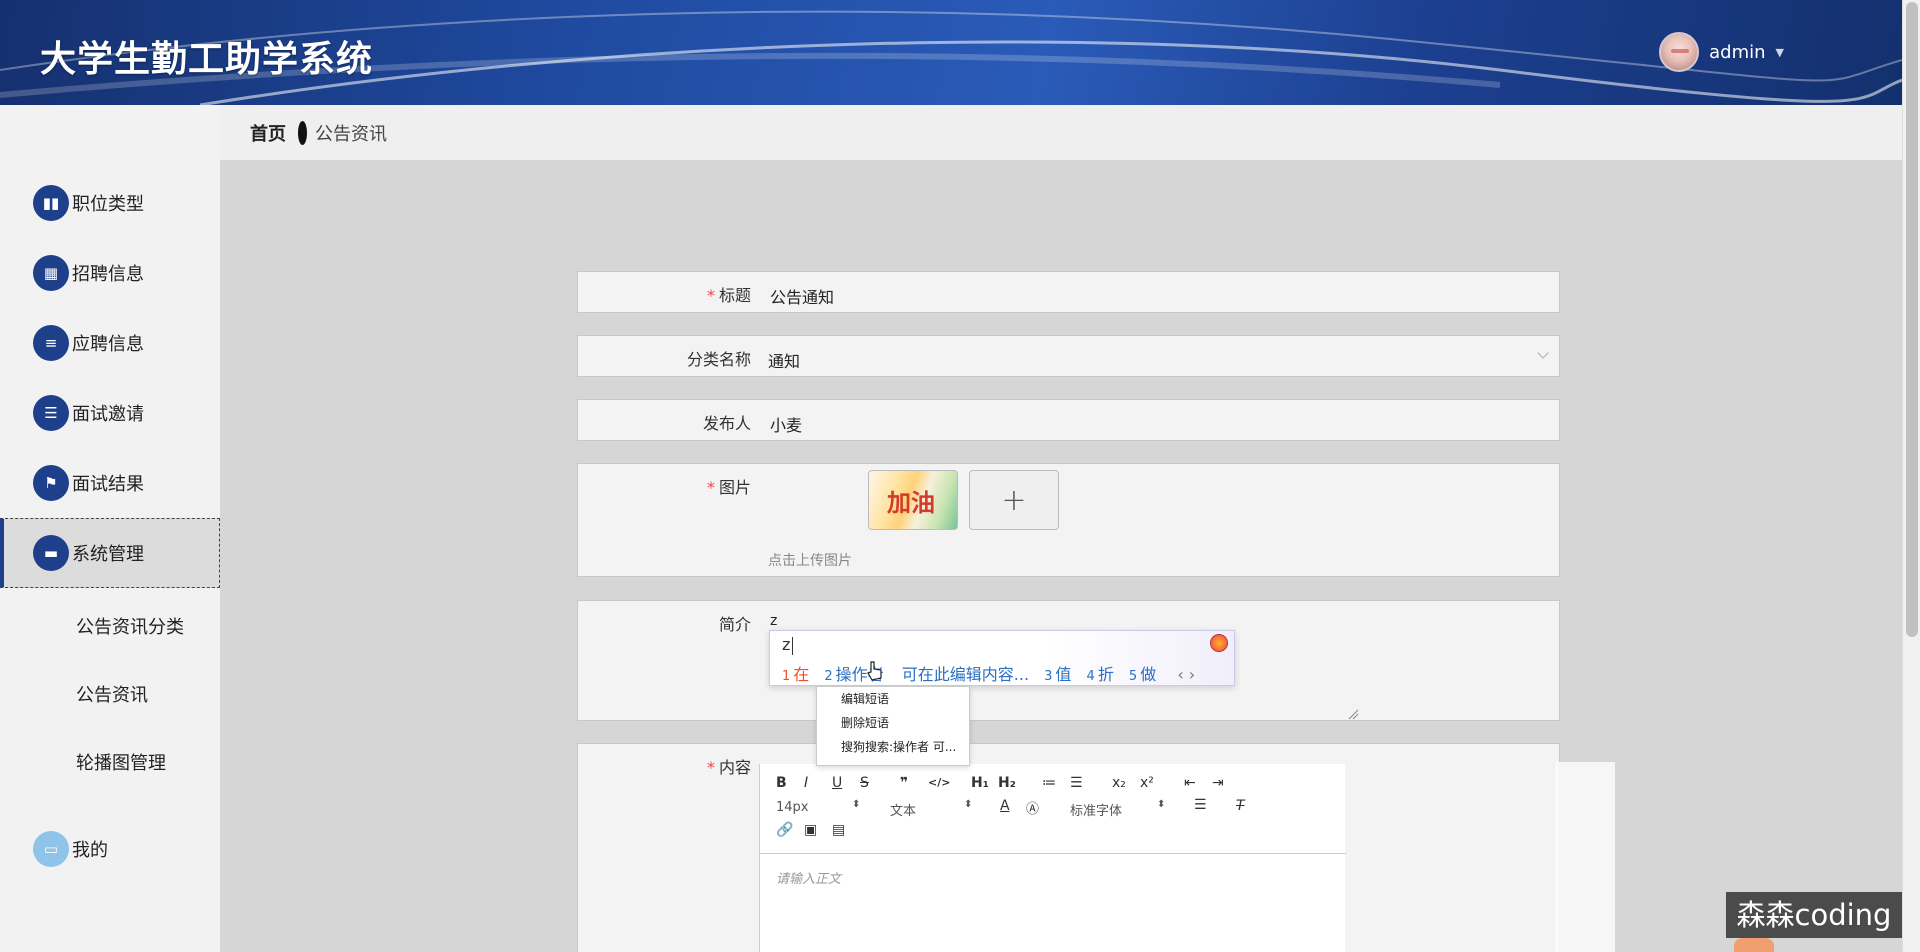 This screenshot has height=952, width=1920. Describe the element at coordinates (786, 424) in the screenshot. I see `publisher-input: 小麦` at that location.